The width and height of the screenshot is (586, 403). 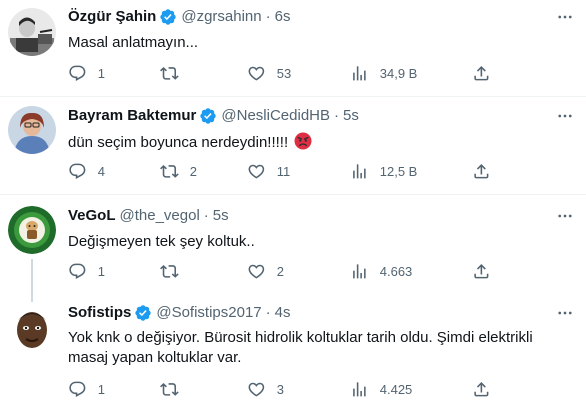 I want to click on like-count: 53, so click(x=284, y=73).